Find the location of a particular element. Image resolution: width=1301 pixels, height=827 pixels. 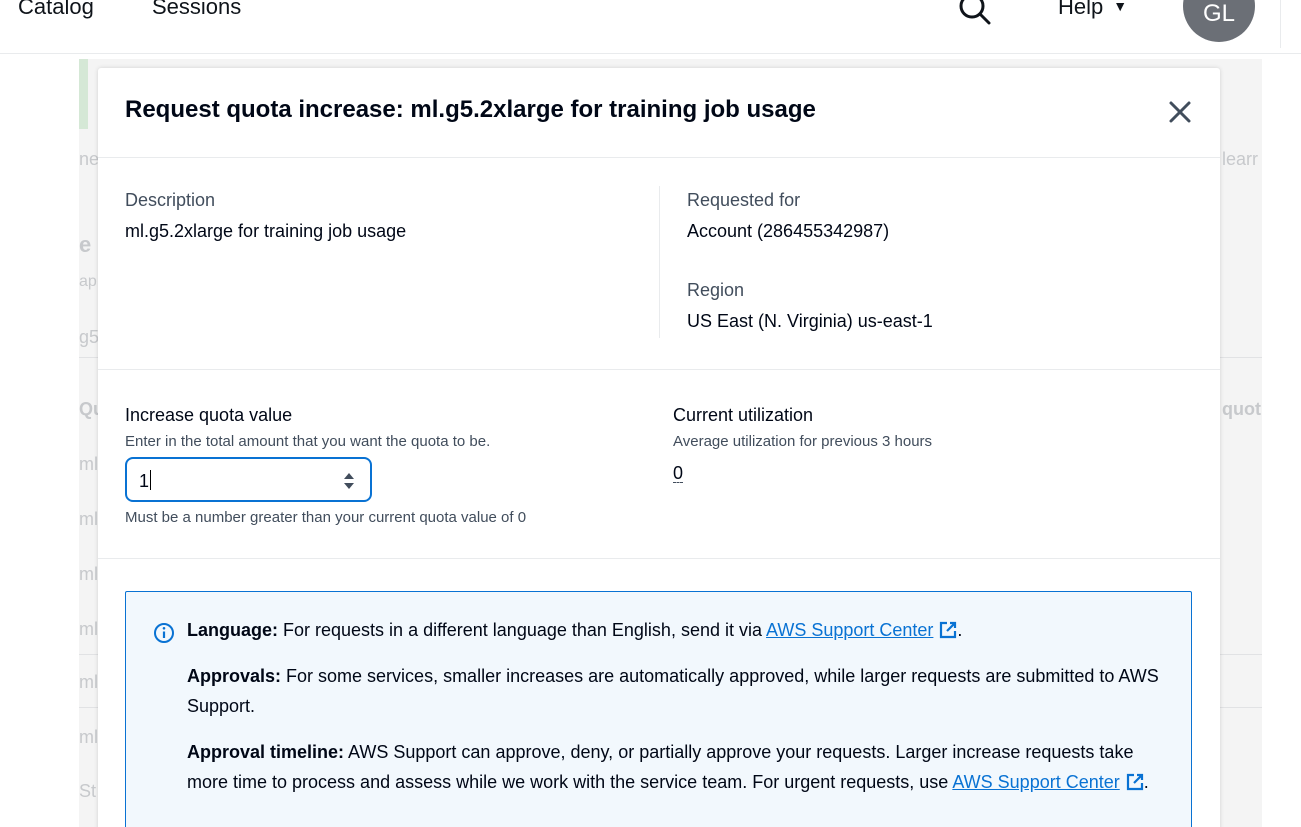

top-navigation: Catalog Sessions Help ▼ GL is located at coordinates (650, 27).